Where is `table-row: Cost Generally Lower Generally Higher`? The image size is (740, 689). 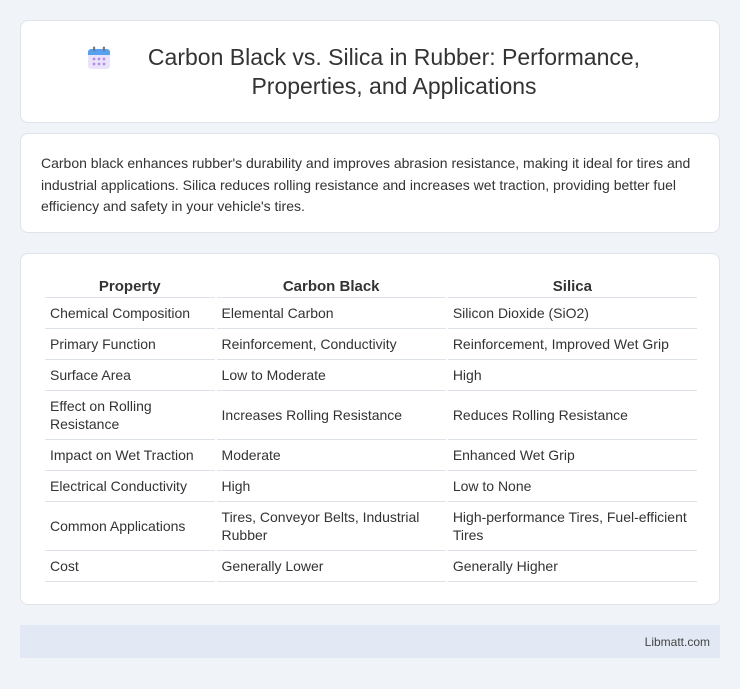
table-row: Cost Generally Lower Generally Higher is located at coordinates (371, 566).